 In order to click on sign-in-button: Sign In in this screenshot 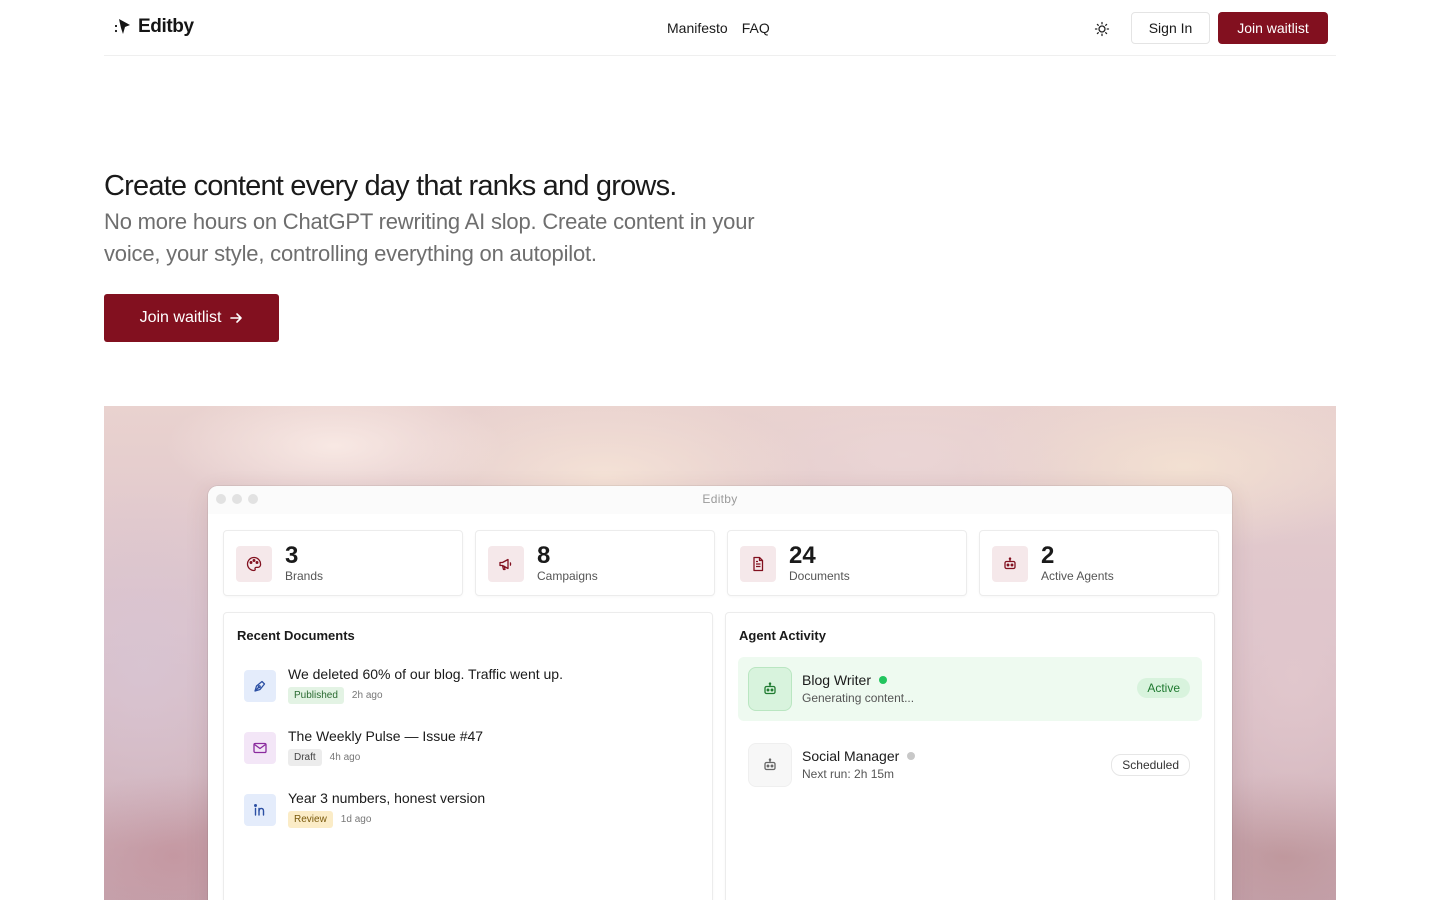, I will do `click(1170, 28)`.